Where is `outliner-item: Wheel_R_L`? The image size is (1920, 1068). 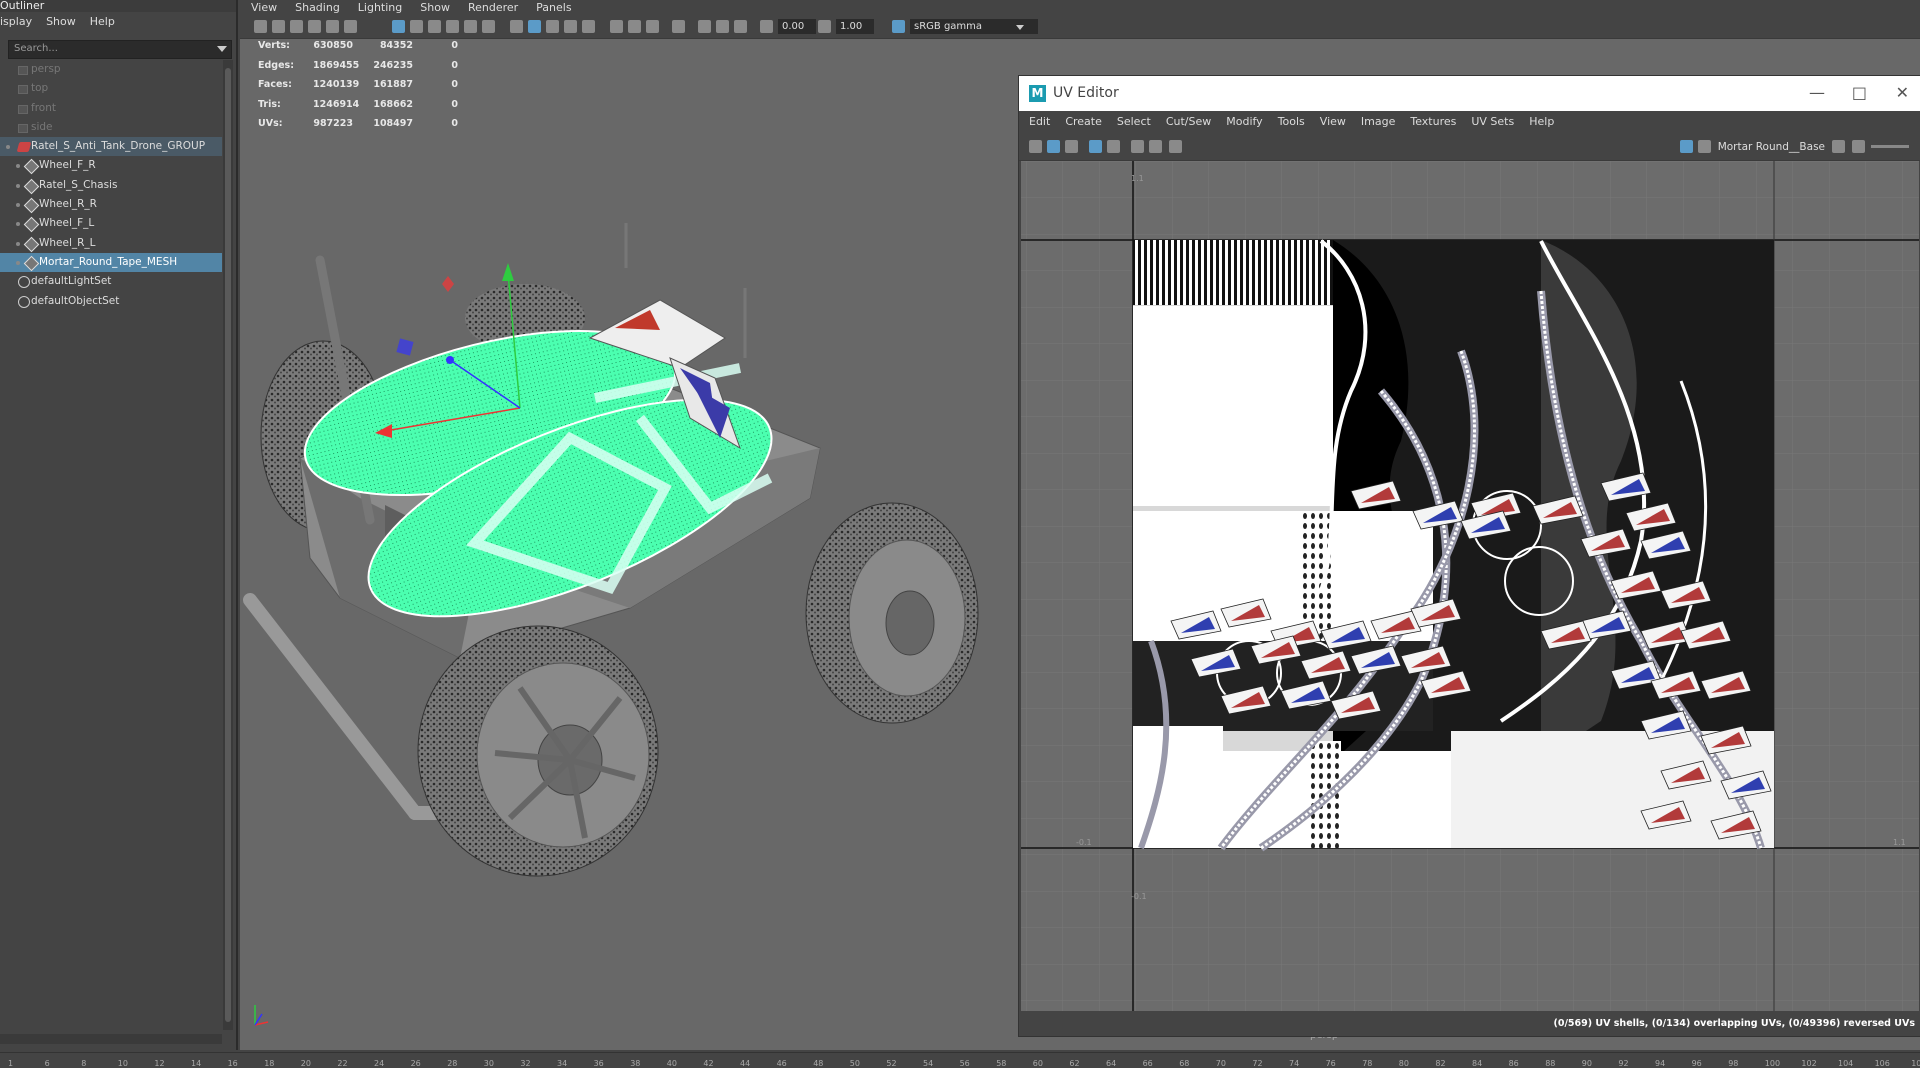 outliner-item: Wheel_R_L is located at coordinates (111, 243).